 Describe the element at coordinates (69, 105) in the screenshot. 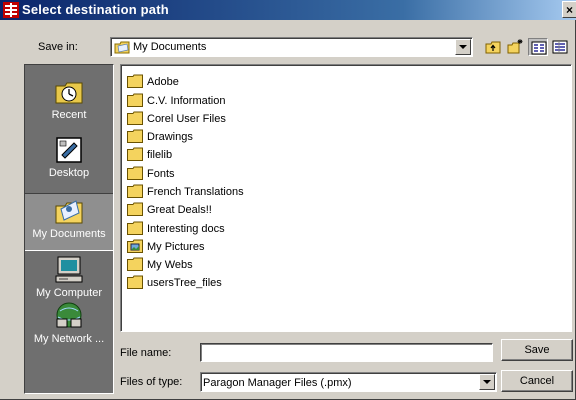

I see `place-recent: Recent` at that location.